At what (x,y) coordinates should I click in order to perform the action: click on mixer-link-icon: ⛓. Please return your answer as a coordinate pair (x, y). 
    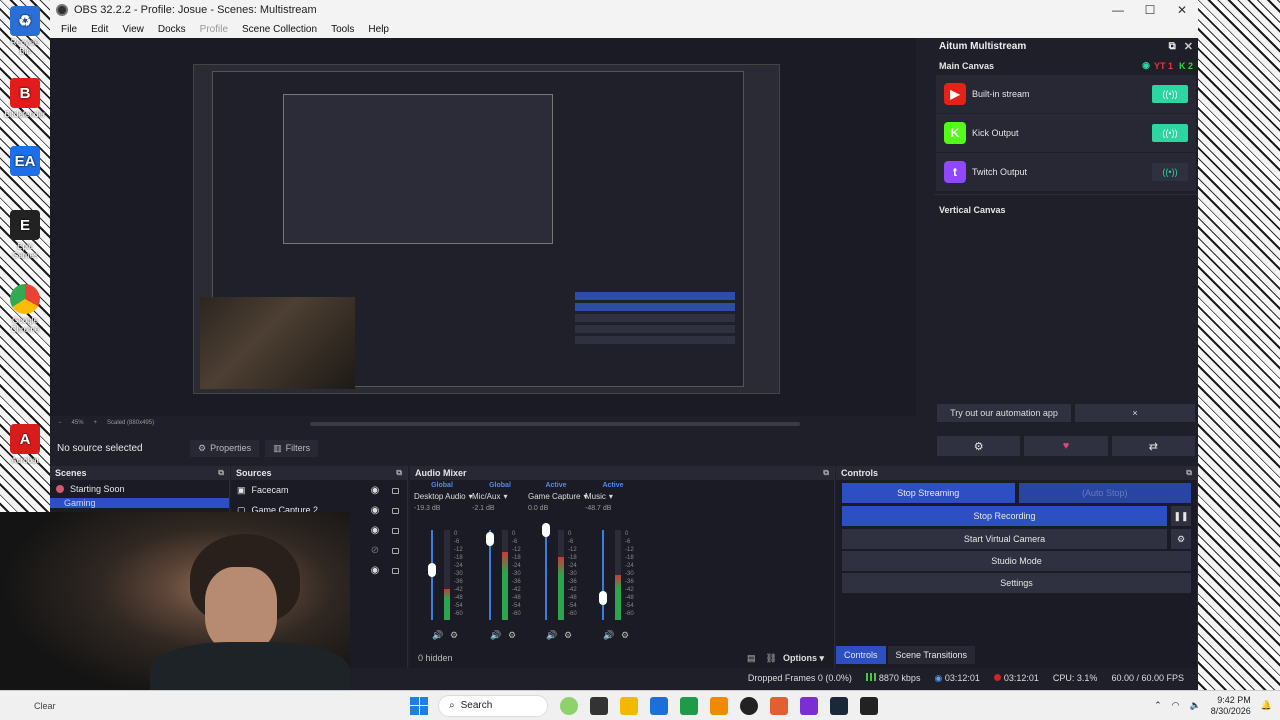
    Looking at the image, I should click on (771, 658).